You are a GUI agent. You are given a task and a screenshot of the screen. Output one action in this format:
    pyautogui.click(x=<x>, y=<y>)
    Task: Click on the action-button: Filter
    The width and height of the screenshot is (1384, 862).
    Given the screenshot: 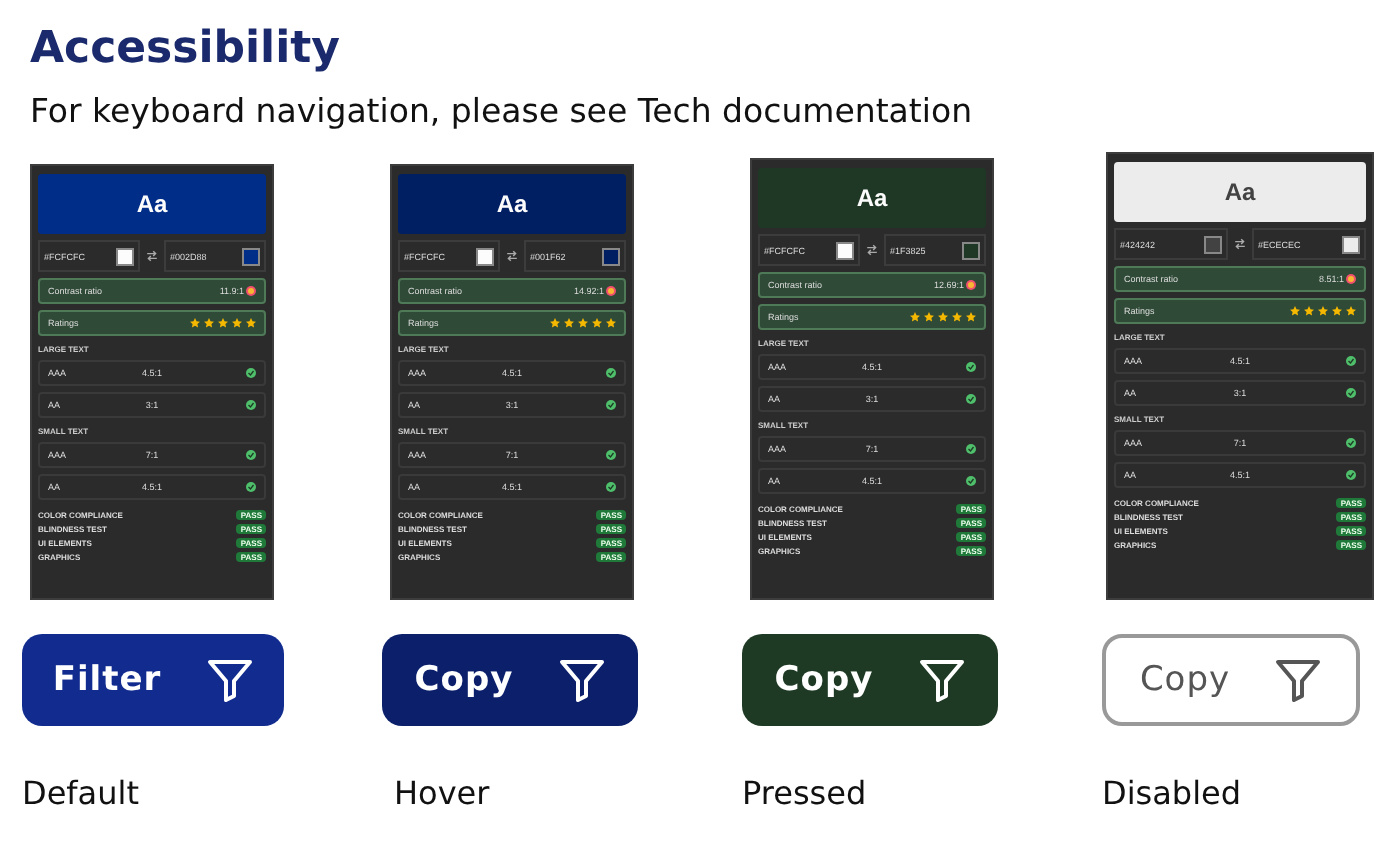 What is the action you would take?
    pyautogui.click(x=153, y=680)
    